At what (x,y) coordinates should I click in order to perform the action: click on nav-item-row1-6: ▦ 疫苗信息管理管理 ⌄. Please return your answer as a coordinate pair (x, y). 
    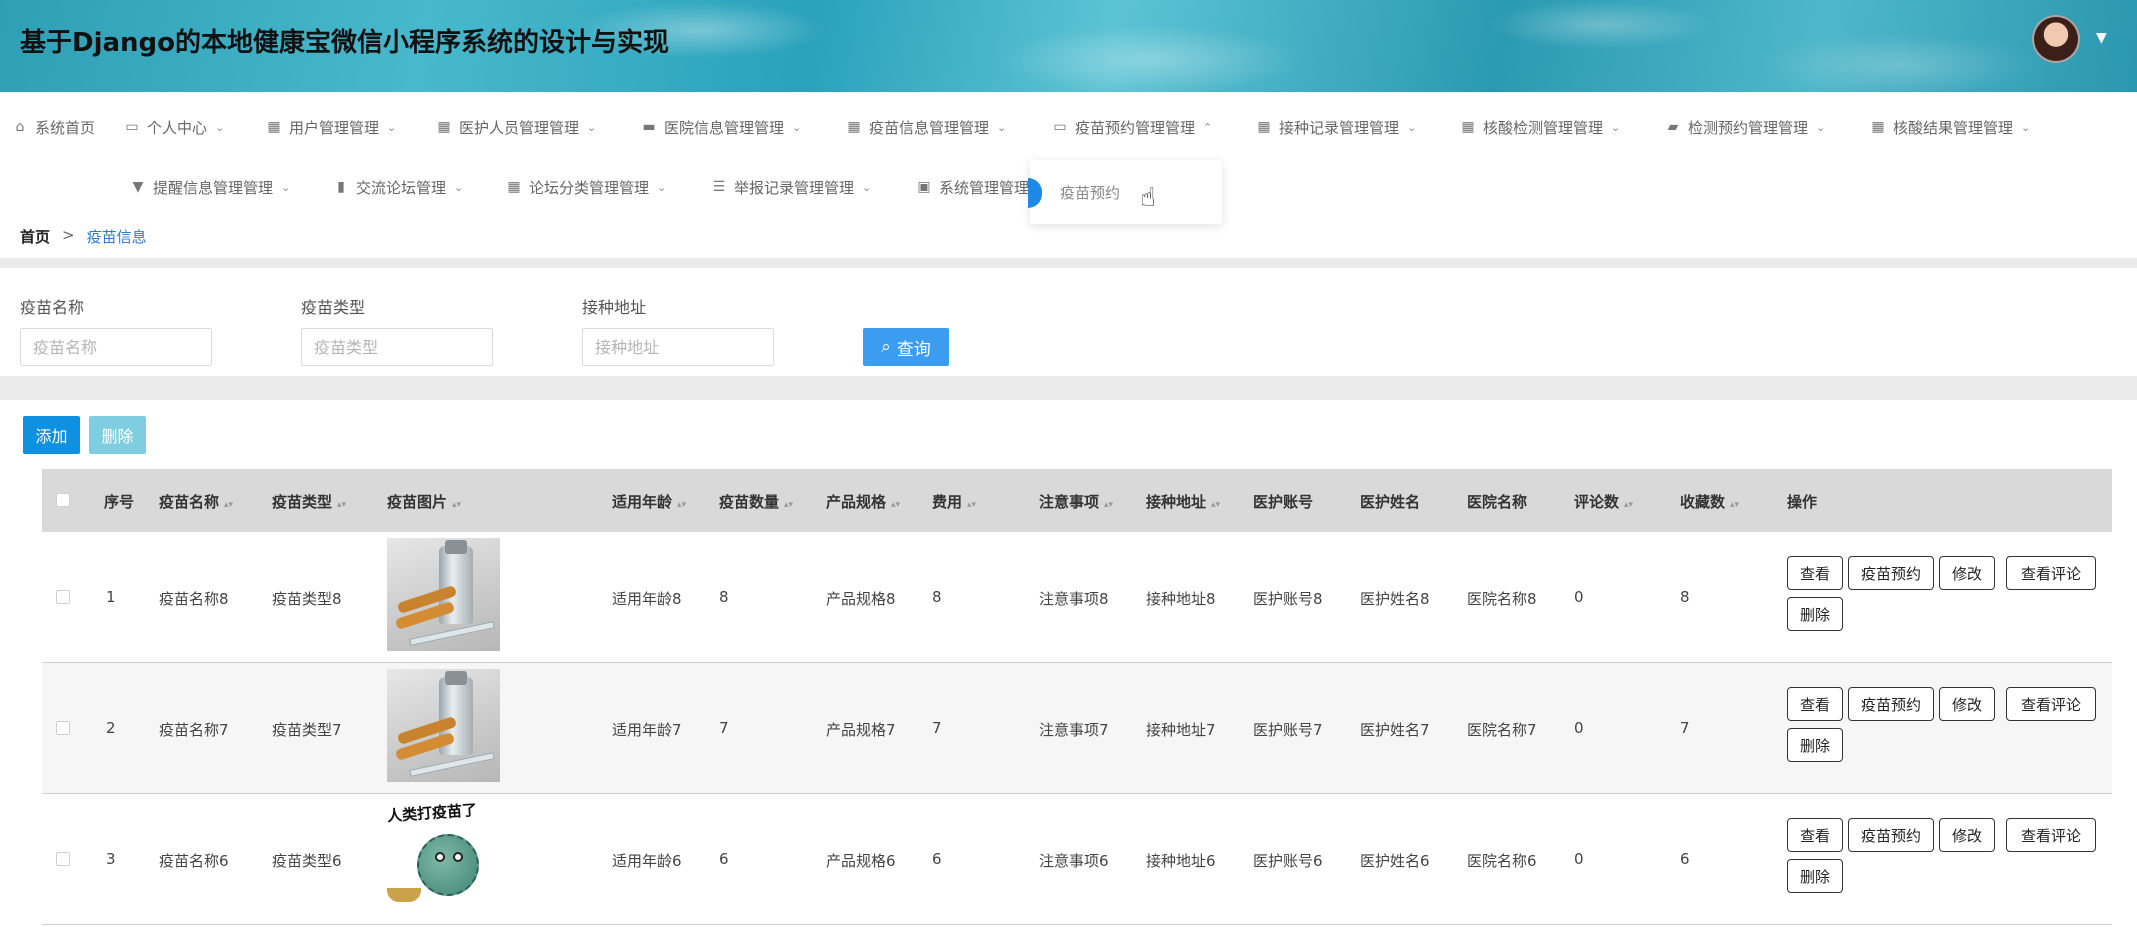
    Looking at the image, I should click on (926, 127).